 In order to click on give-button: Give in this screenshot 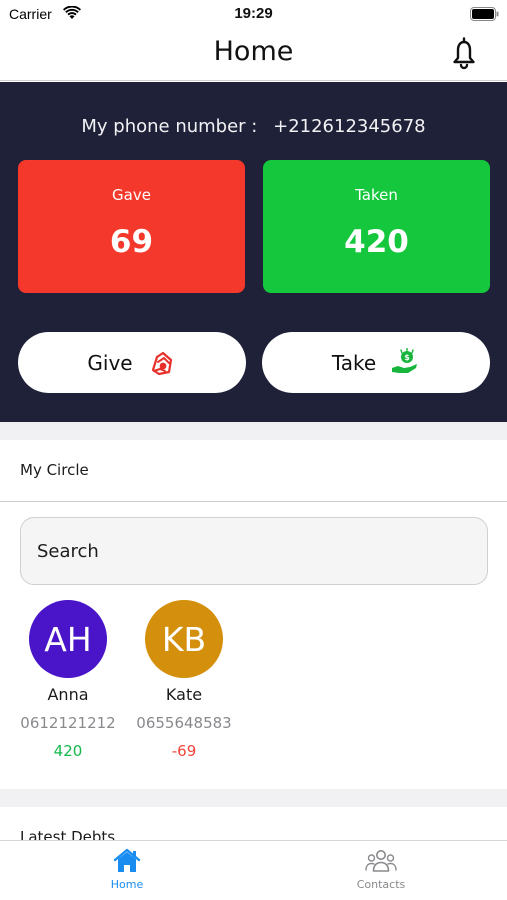, I will do `click(132, 362)`.